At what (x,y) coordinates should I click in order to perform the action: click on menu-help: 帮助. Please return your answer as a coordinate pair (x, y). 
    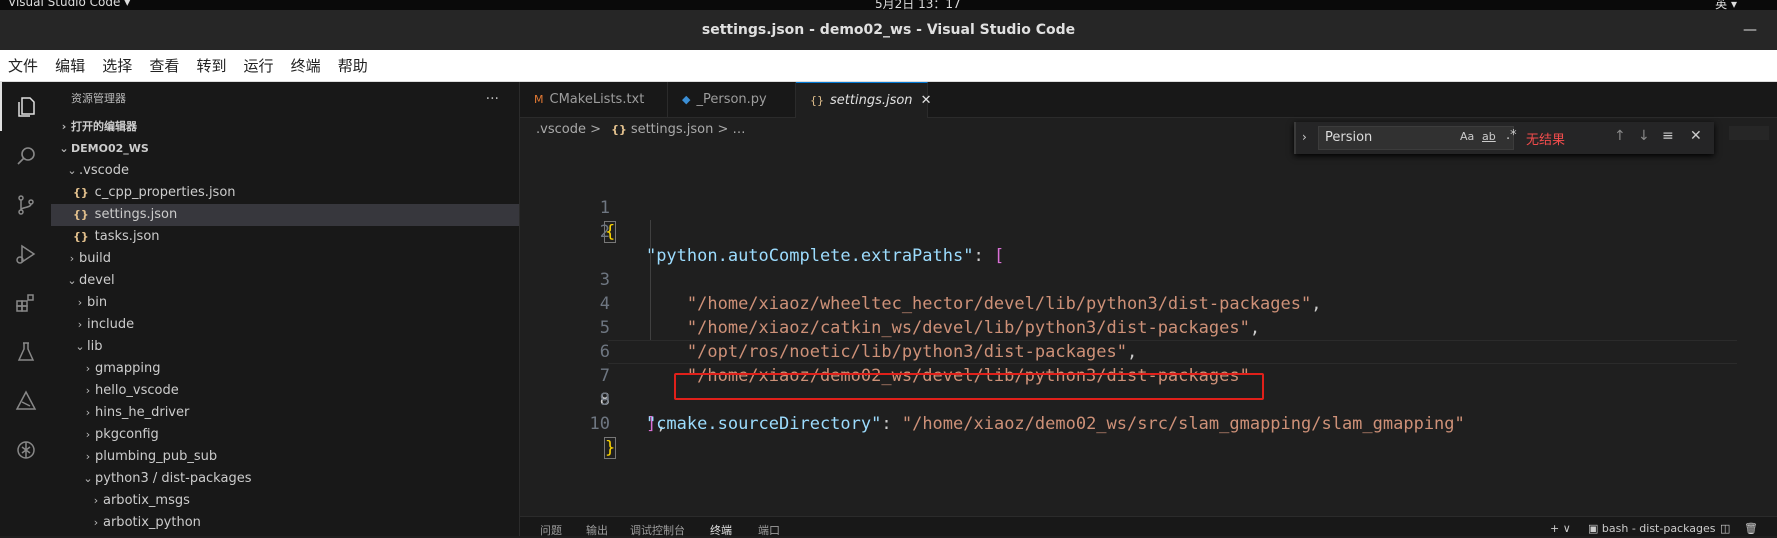
    Looking at the image, I should click on (353, 66).